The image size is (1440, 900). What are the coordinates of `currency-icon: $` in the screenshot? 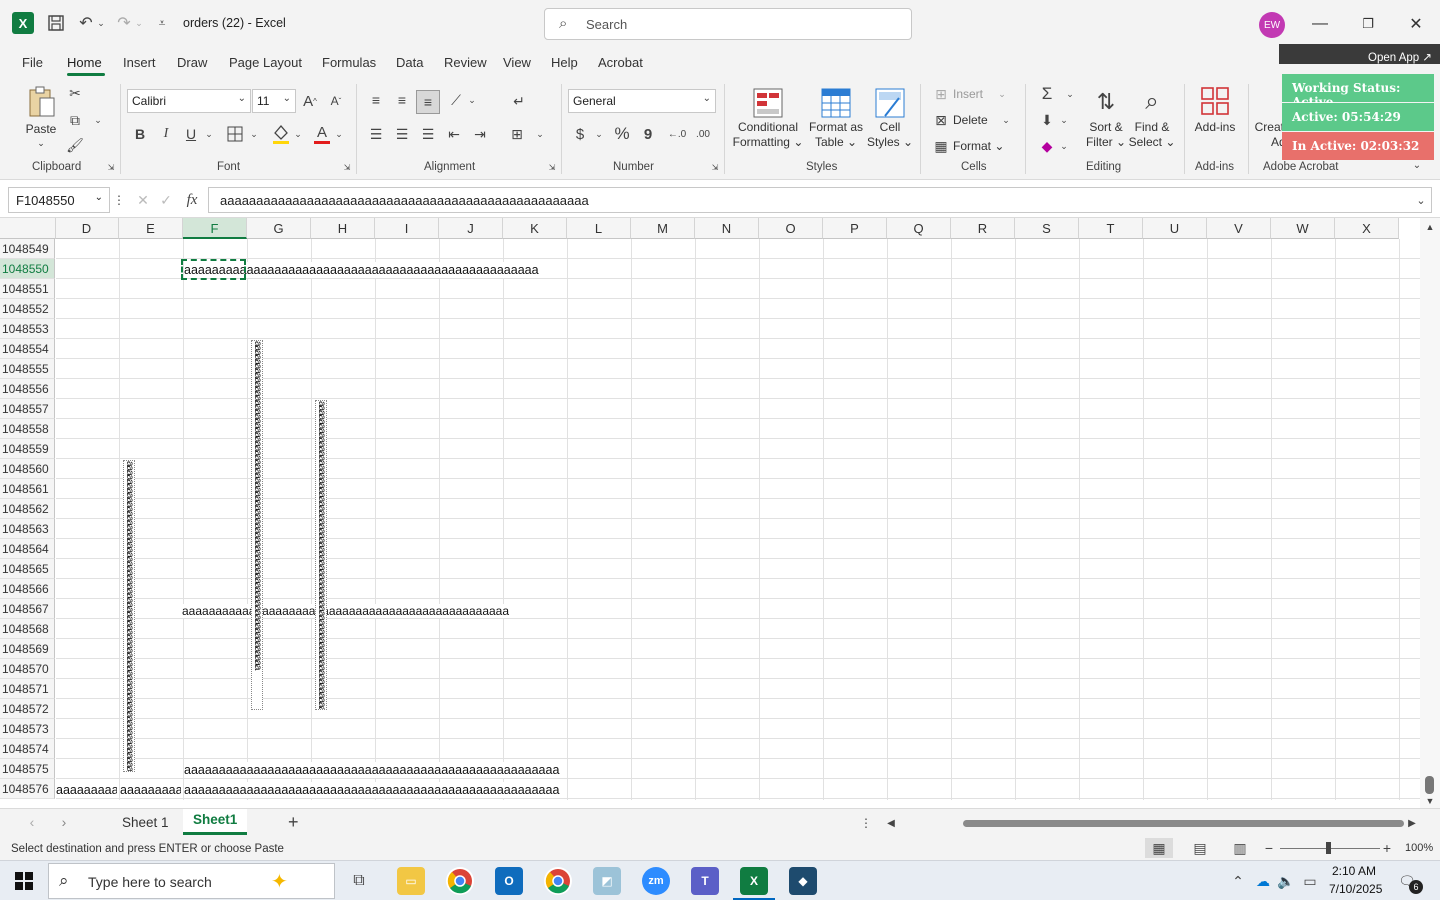 It's located at (580, 134).